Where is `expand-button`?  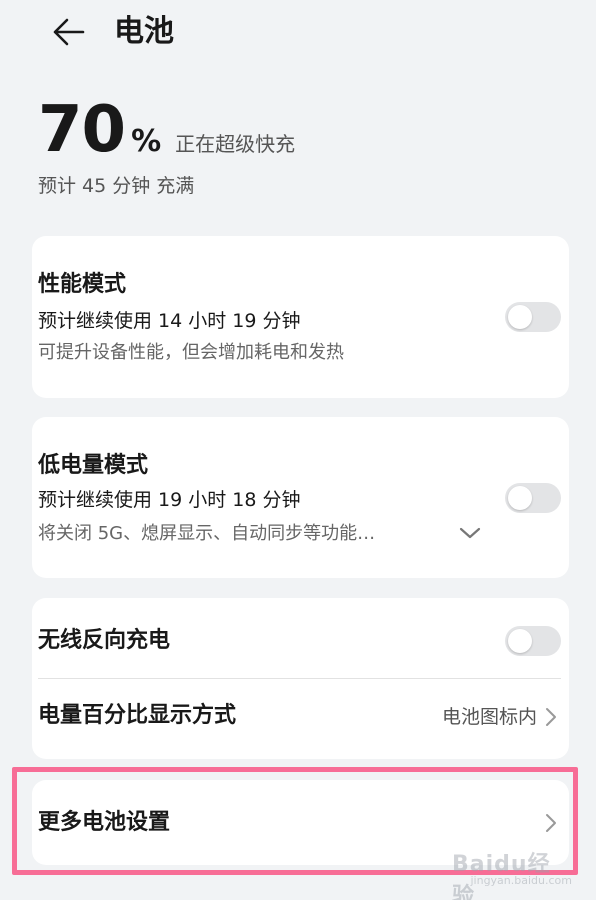
expand-button is located at coordinates (470, 533).